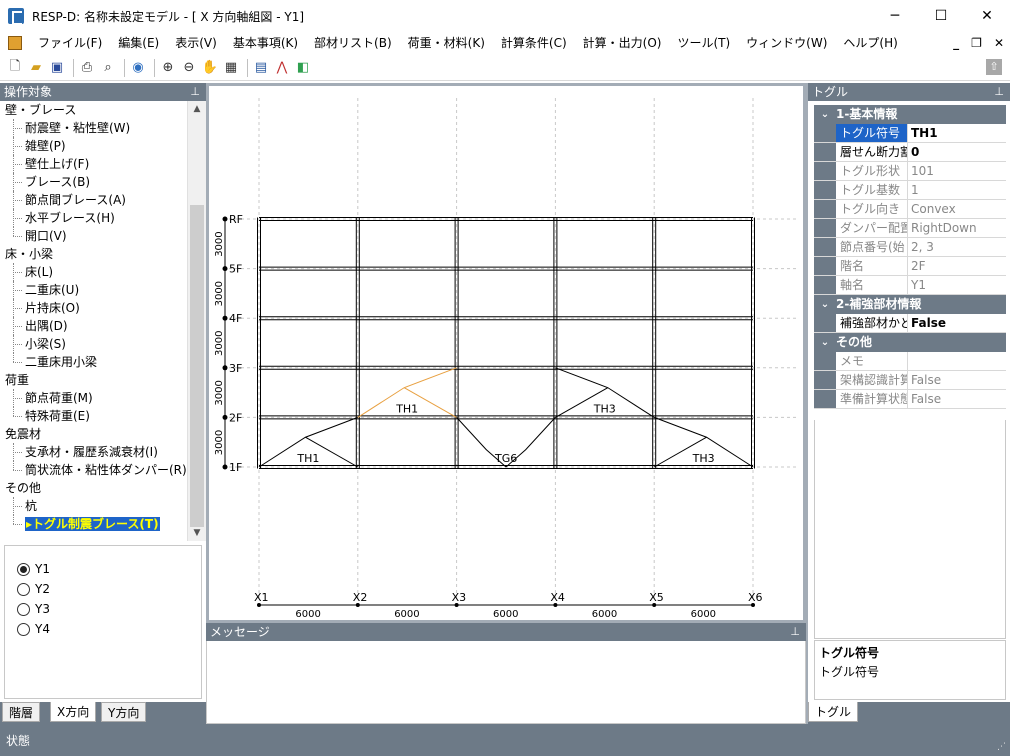  What do you see at coordinates (36, 68) in the screenshot?
I see `open-icon: ▰` at bounding box center [36, 68].